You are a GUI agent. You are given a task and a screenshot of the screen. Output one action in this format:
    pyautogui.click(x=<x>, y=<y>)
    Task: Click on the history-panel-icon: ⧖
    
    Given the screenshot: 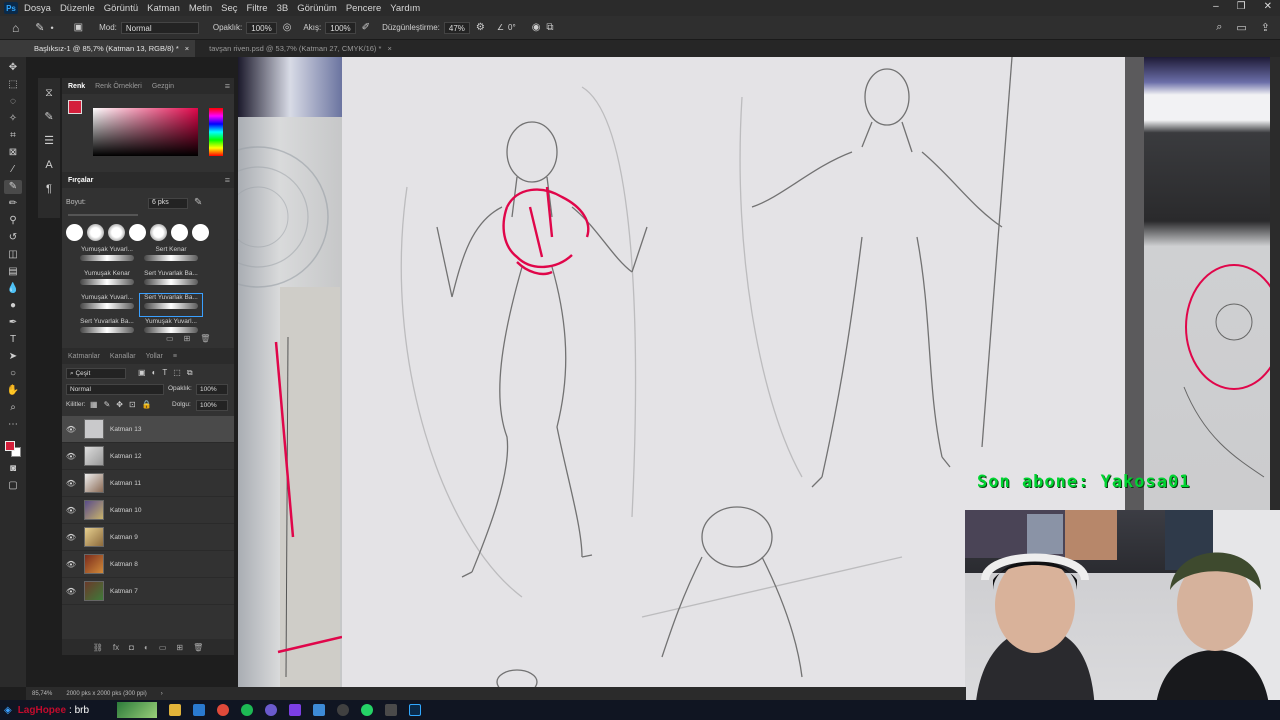 What is the action you would take?
    pyautogui.click(x=49, y=93)
    